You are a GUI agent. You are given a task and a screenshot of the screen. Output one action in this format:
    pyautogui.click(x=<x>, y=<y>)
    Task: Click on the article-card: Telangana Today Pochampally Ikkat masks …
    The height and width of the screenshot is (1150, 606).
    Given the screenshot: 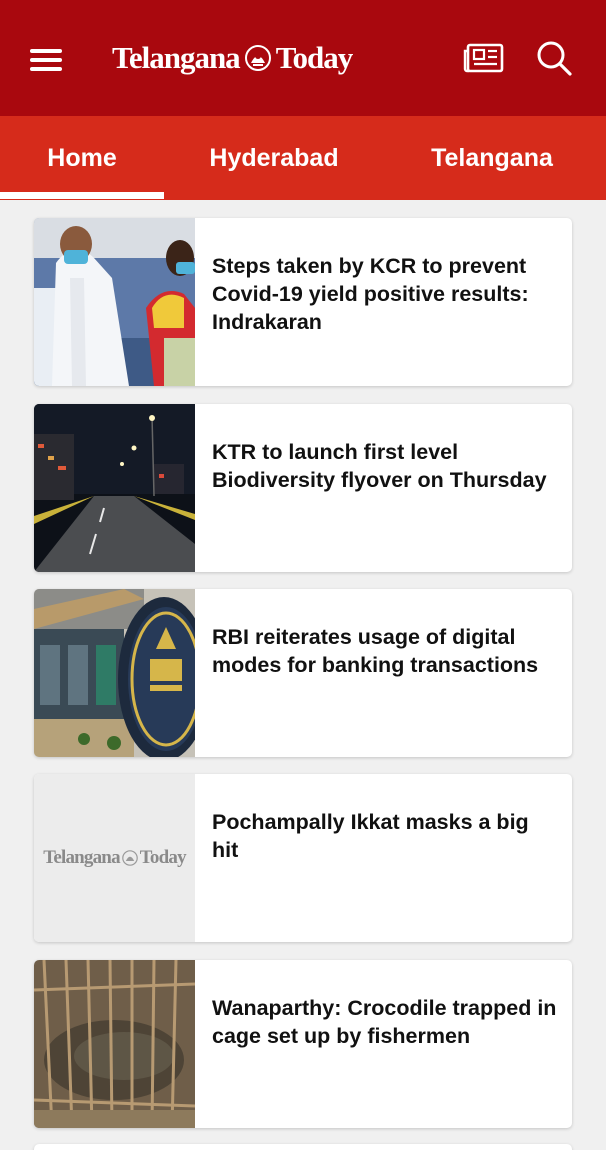 What is the action you would take?
    pyautogui.click(x=303, y=858)
    